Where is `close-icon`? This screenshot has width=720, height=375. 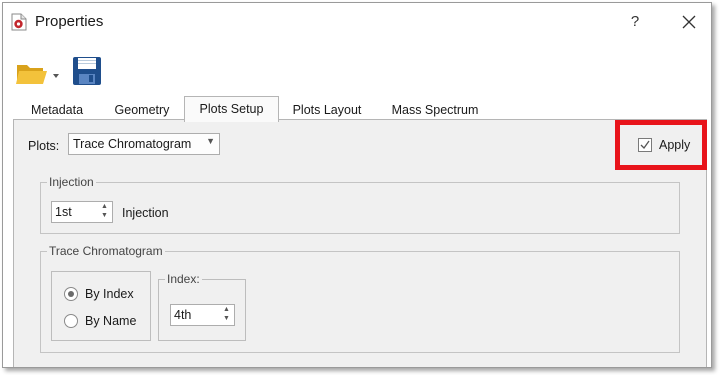
close-icon is located at coordinates (689, 22).